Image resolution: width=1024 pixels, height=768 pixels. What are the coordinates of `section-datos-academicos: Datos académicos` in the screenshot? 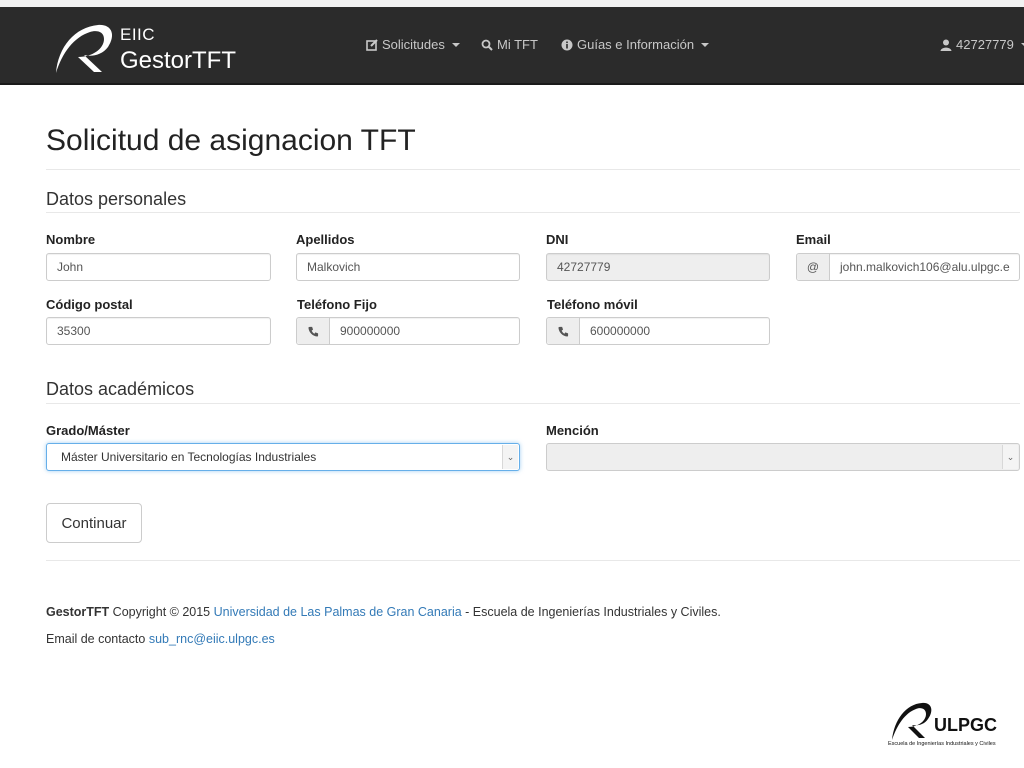 It's located at (120, 389).